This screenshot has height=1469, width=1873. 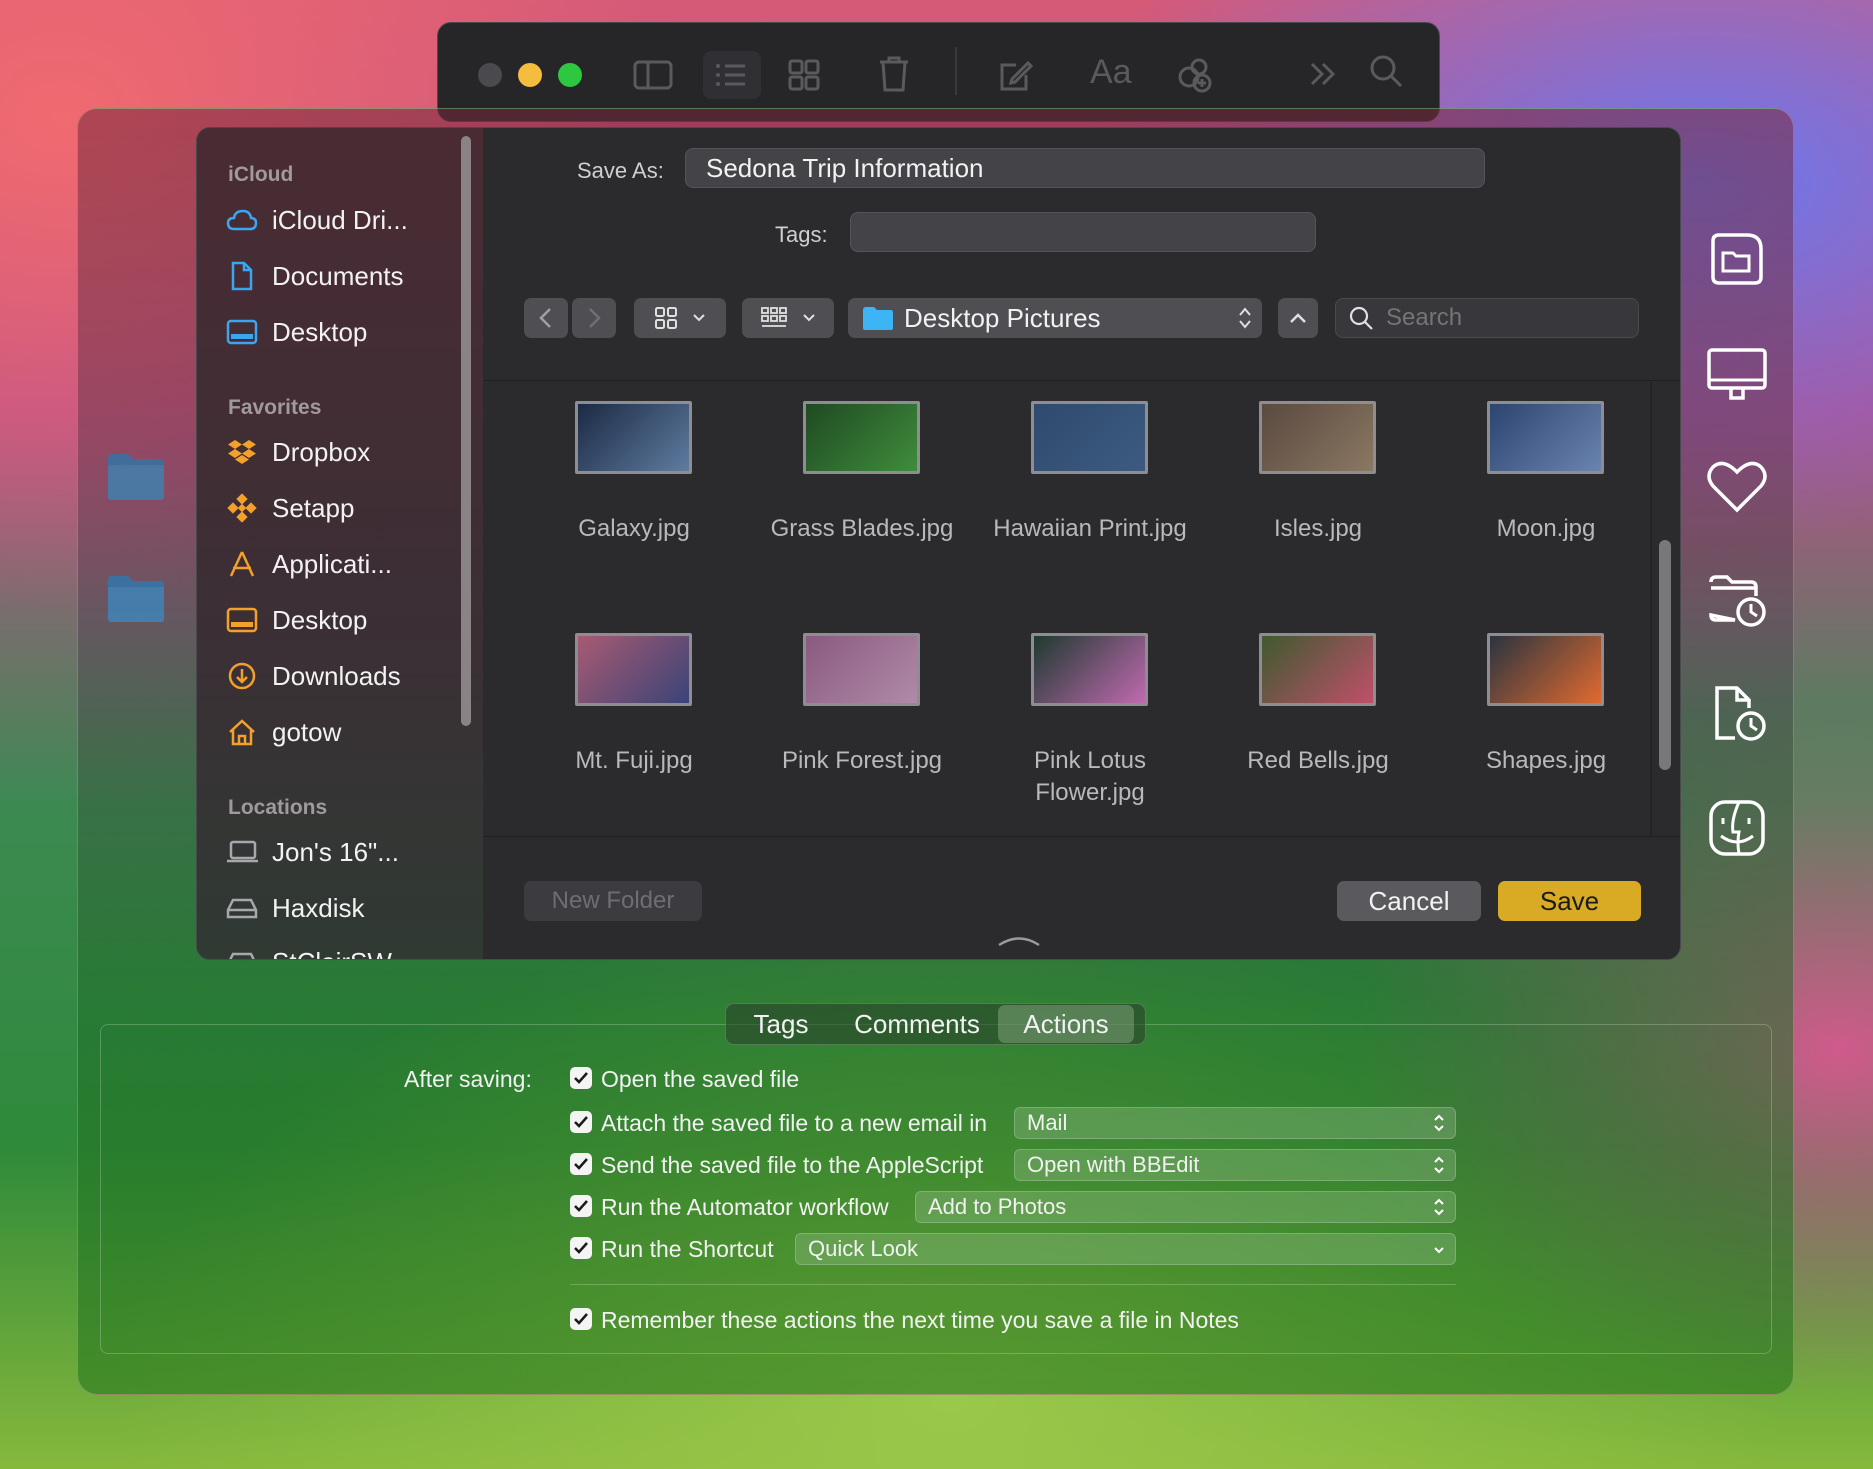 I want to click on sidebar-item-label: Haxdisk, so click(x=318, y=907).